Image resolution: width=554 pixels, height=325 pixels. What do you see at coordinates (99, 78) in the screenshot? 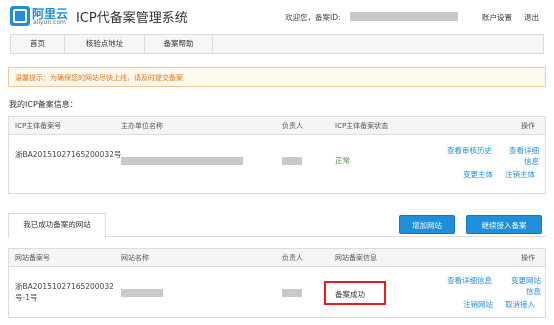
I see `notice-text: 温馨提示：为确保您的网站尽快上线，请及时提交备案` at bounding box center [99, 78].